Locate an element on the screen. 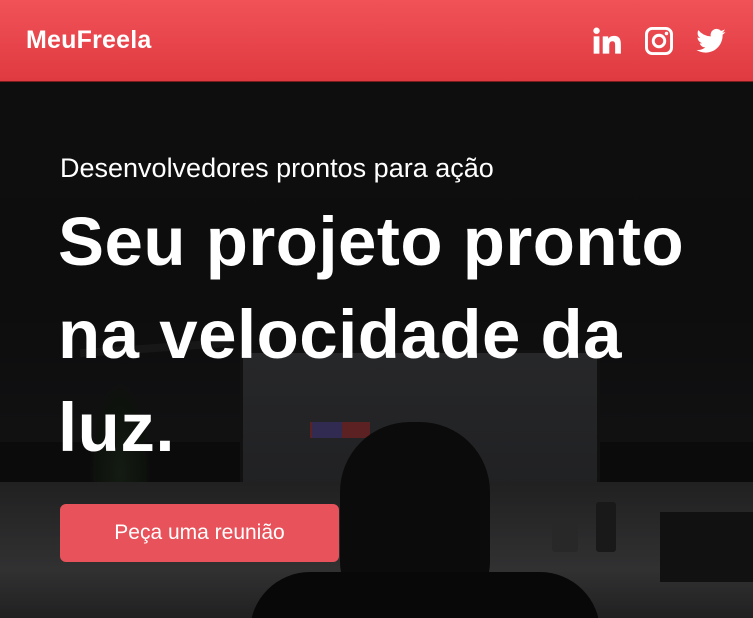  twitter-link is located at coordinates (711, 41).